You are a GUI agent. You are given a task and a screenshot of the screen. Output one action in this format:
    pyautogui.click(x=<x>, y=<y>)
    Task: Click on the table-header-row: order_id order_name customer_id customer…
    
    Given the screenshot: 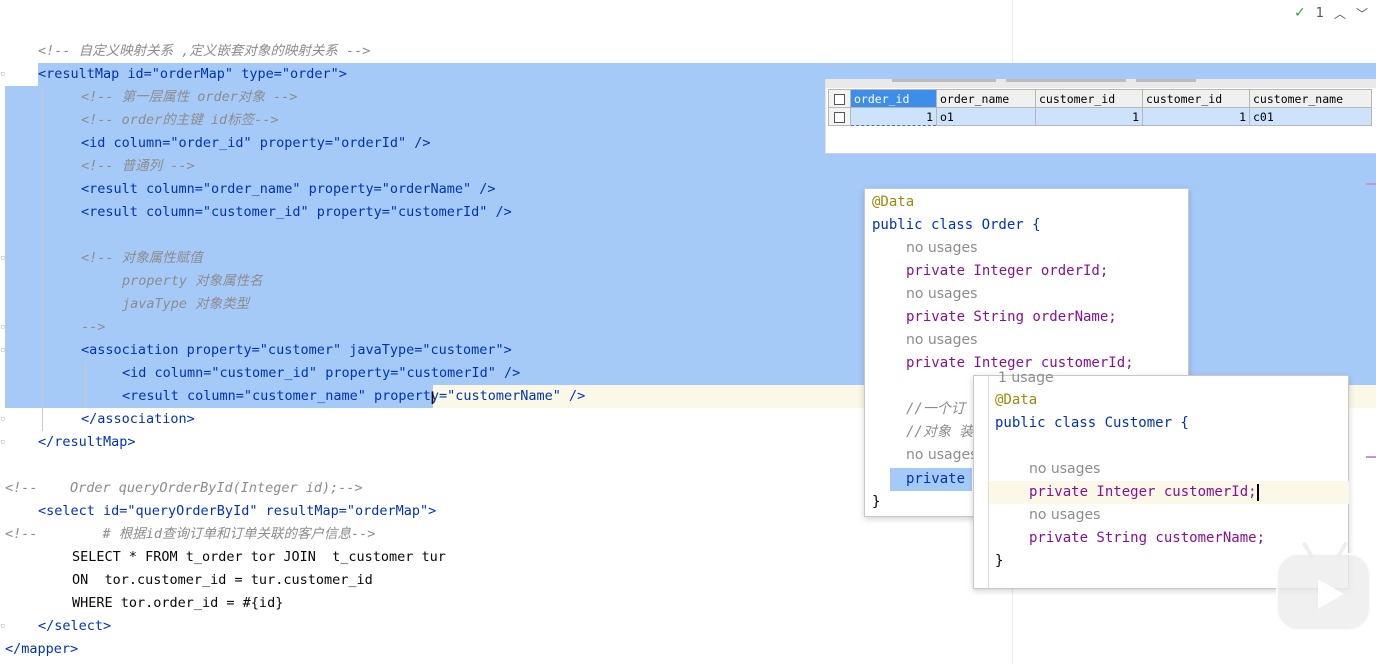 What is the action you would take?
    pyautogui.click(x=1100, y=98)
    